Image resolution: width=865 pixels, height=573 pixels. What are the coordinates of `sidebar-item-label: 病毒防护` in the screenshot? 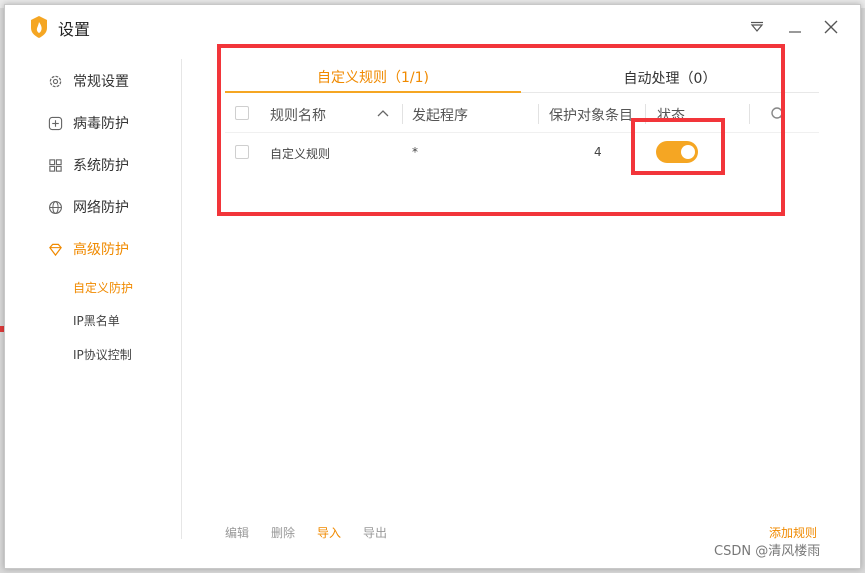 It's located at (101, 124).